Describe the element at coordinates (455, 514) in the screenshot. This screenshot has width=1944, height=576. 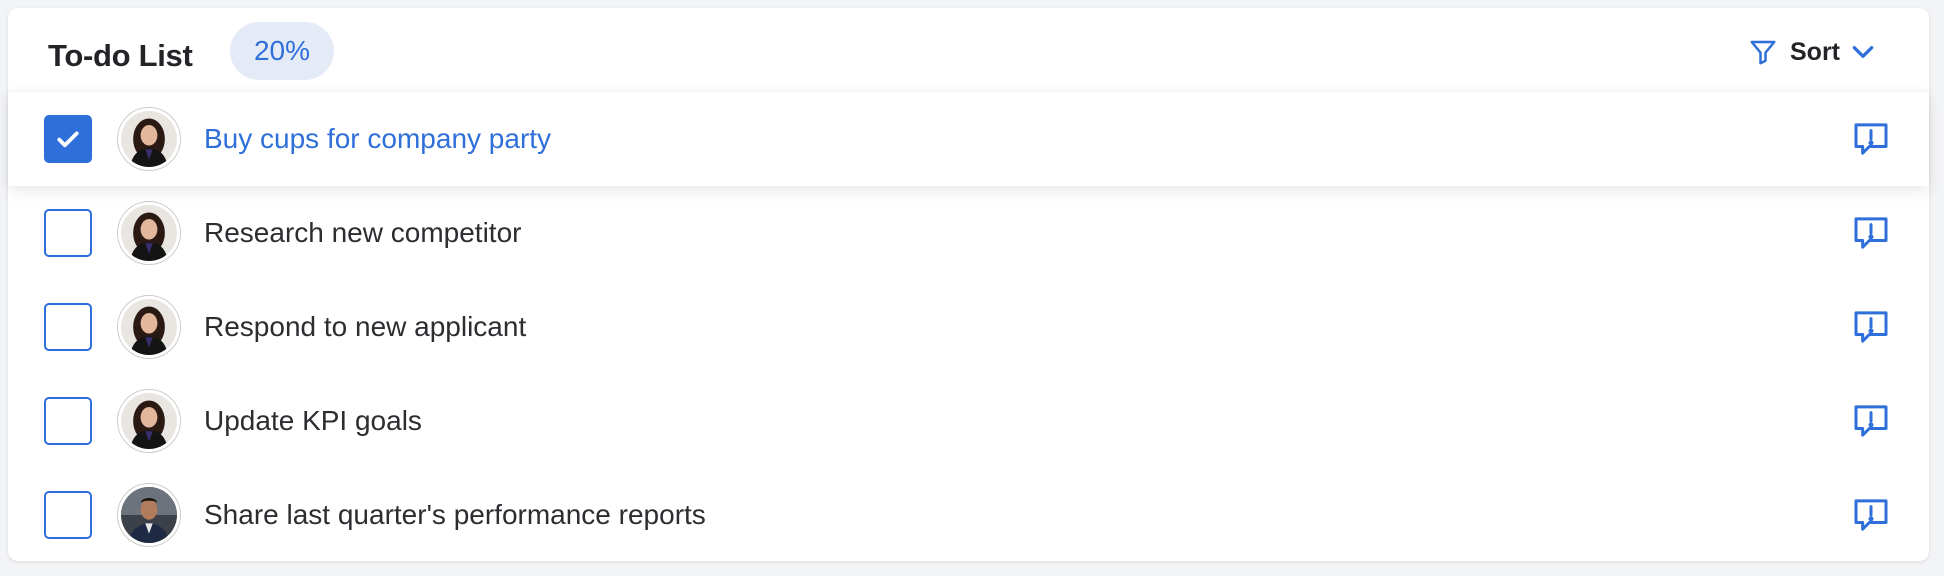
I see `task-label: Share last quarter's performance reports` at that location.